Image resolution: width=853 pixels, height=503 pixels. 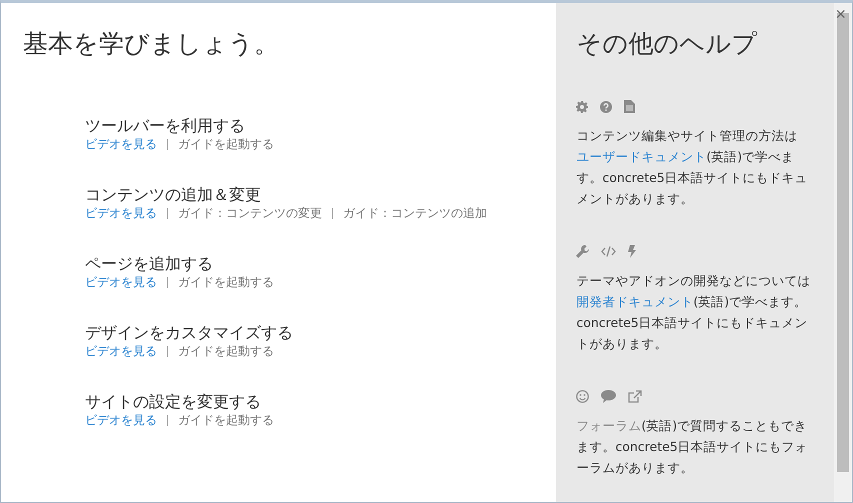 What do you see at coordinates (635, 396) in the screenshot?
I see `external-link-icon` at bounding box center [635, 396].